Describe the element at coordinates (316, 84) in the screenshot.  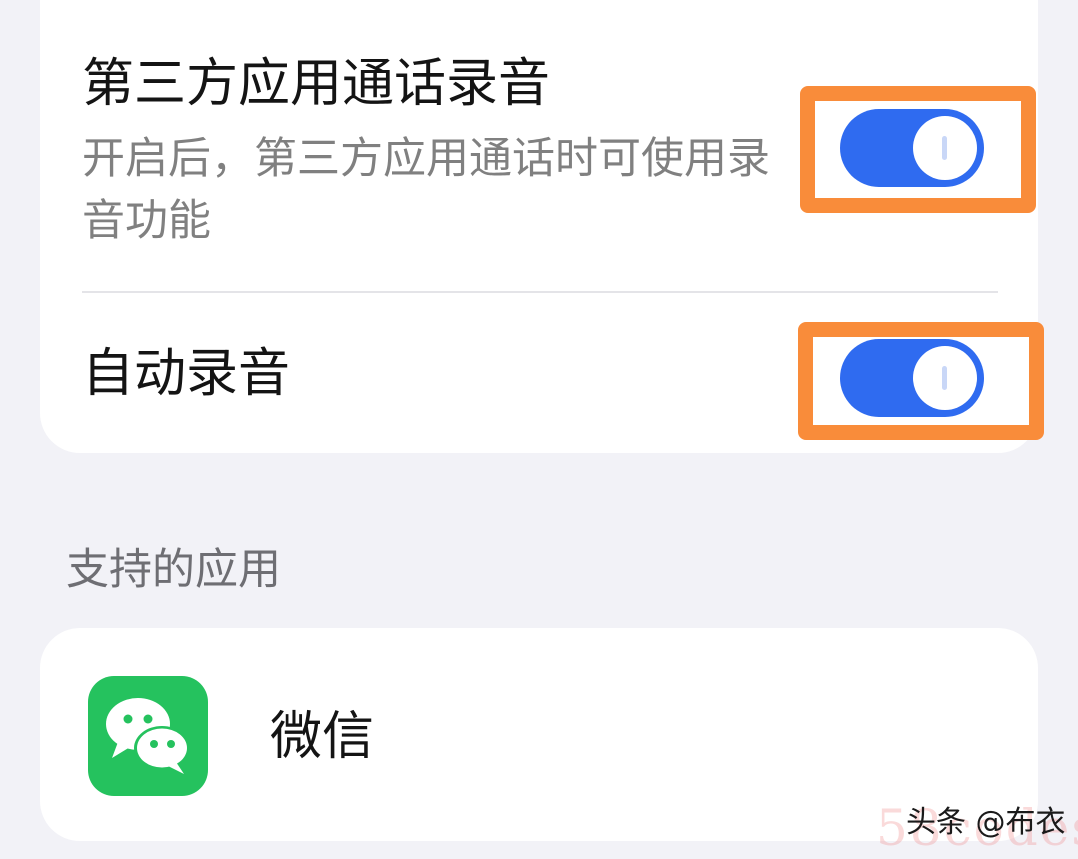
I see `third-party-recording-title: 第三方应用通话录音` at that location.